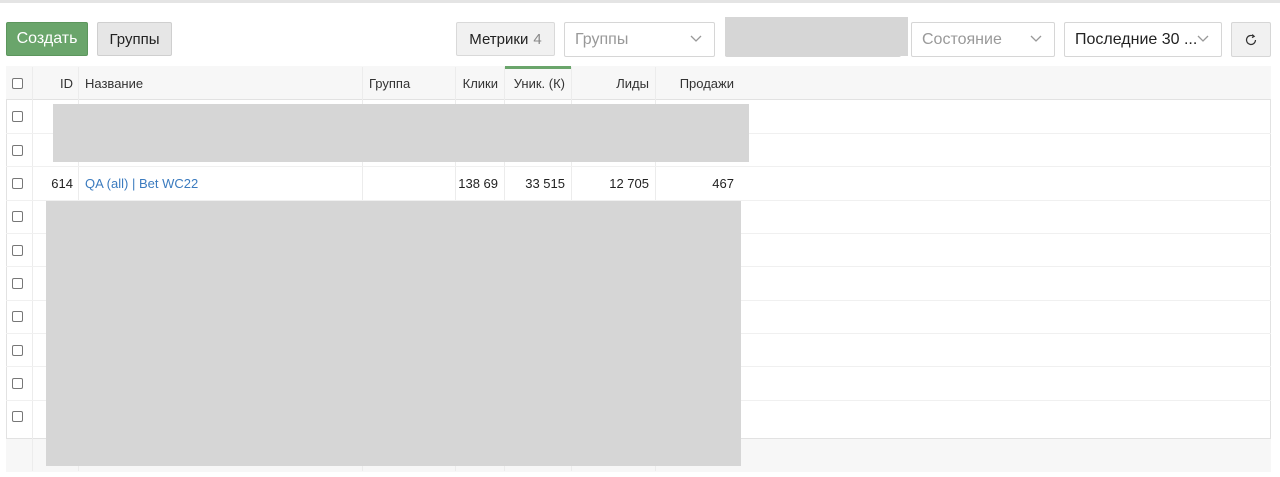 The width and height of the screenshot is (1280, 477). Describe the element at coordinates (220, 183) in the screenshot. I see `row-name-link: QA (all) | Bet WC22` at that location.